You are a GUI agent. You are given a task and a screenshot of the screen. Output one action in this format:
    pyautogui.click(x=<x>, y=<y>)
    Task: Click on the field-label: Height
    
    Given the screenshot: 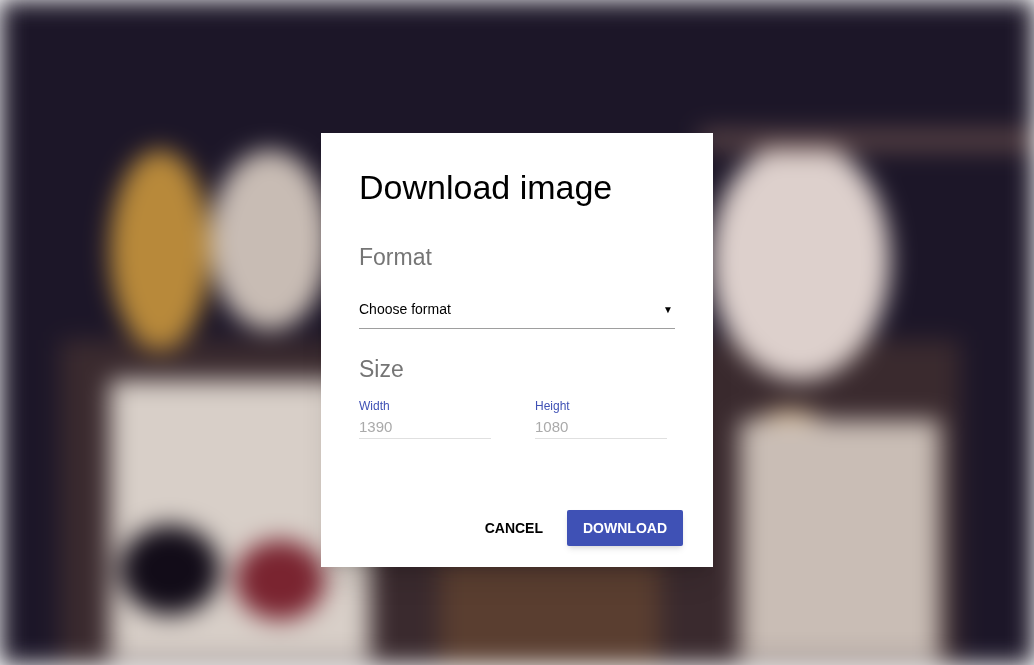 What is the action you would take?
    pyautogui.click(x=553, y=406)
    